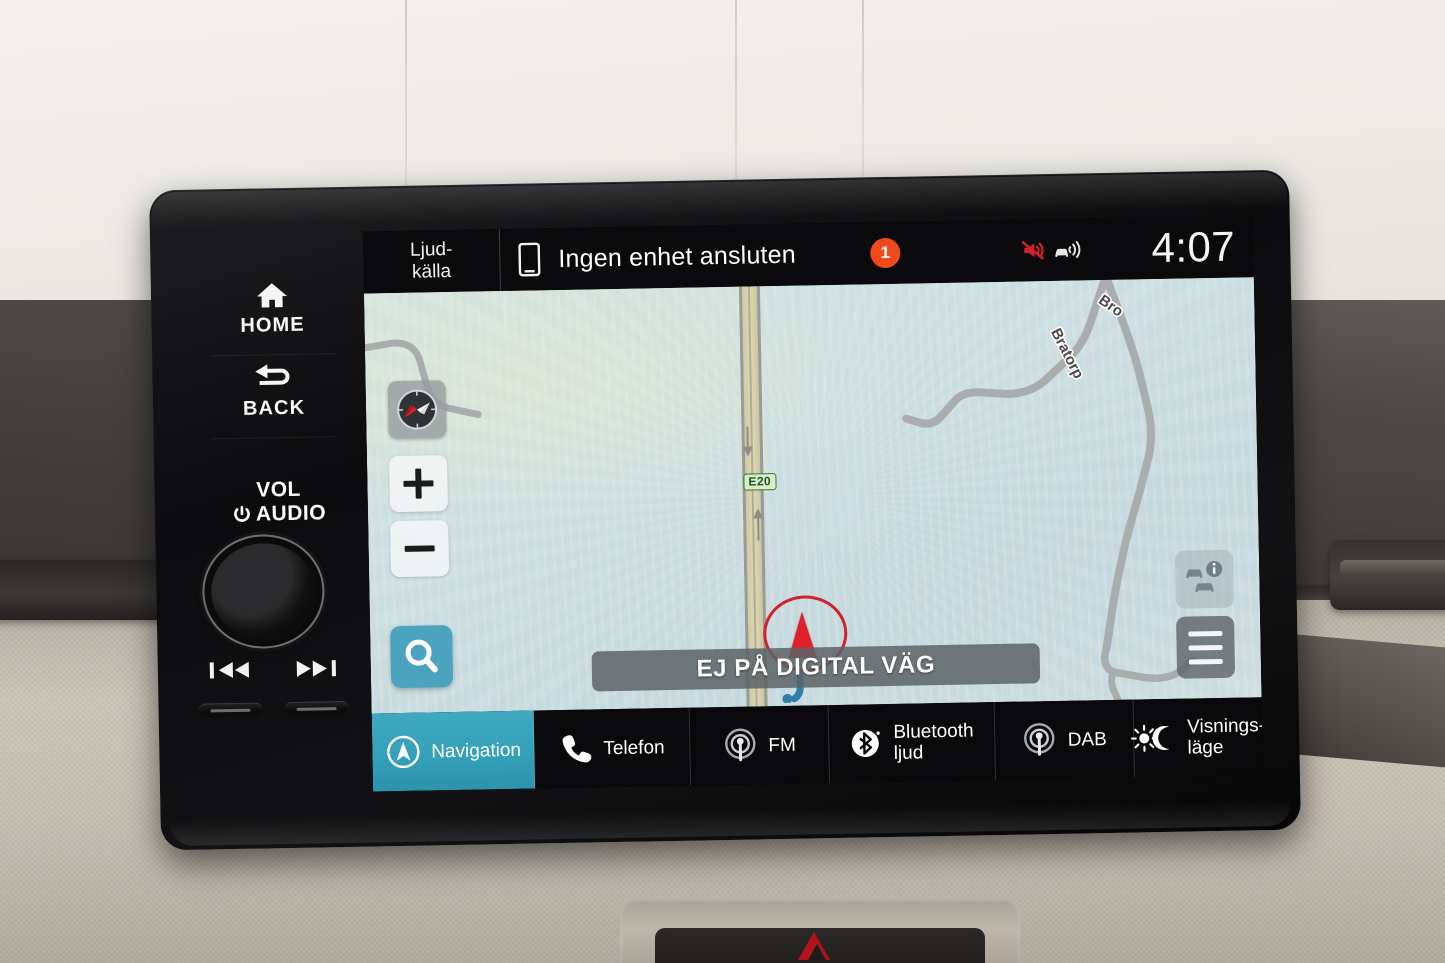  What do you see at coordinates (1033, 250) in the screenshot?
I see `traffic-broadcast-muted-icon` at bounding box center [1033, 250].